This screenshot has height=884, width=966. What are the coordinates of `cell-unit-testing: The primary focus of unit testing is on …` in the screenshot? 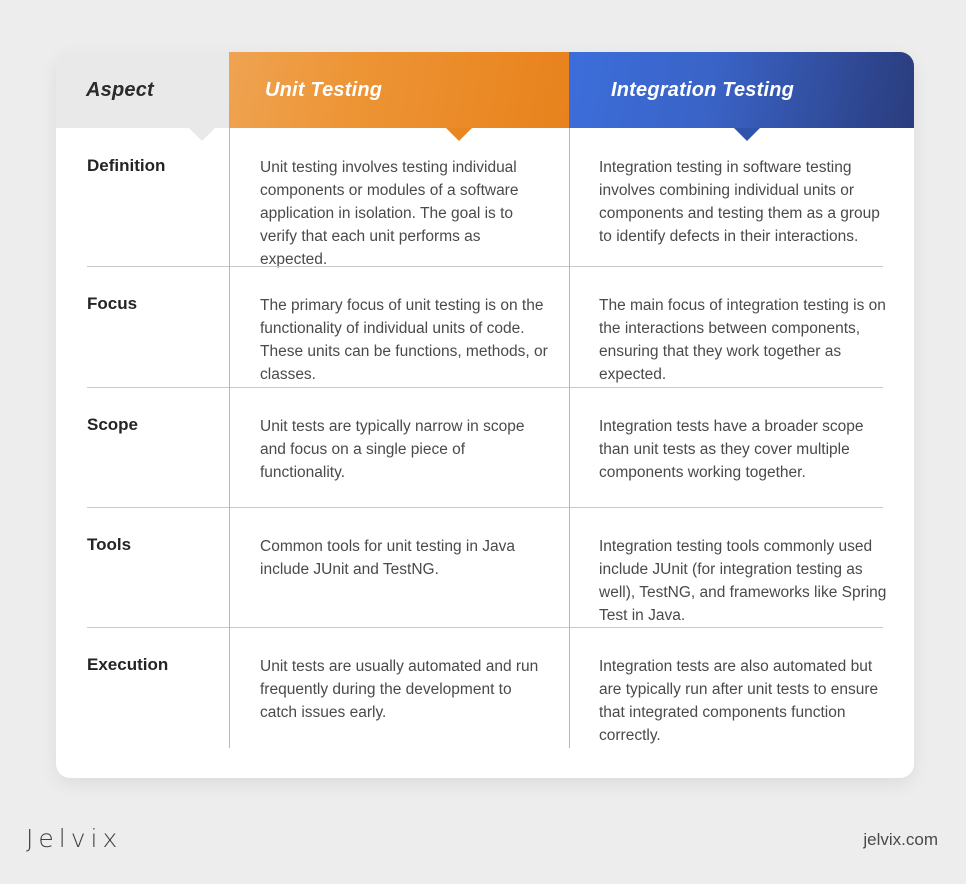 It's located at (399, 326).